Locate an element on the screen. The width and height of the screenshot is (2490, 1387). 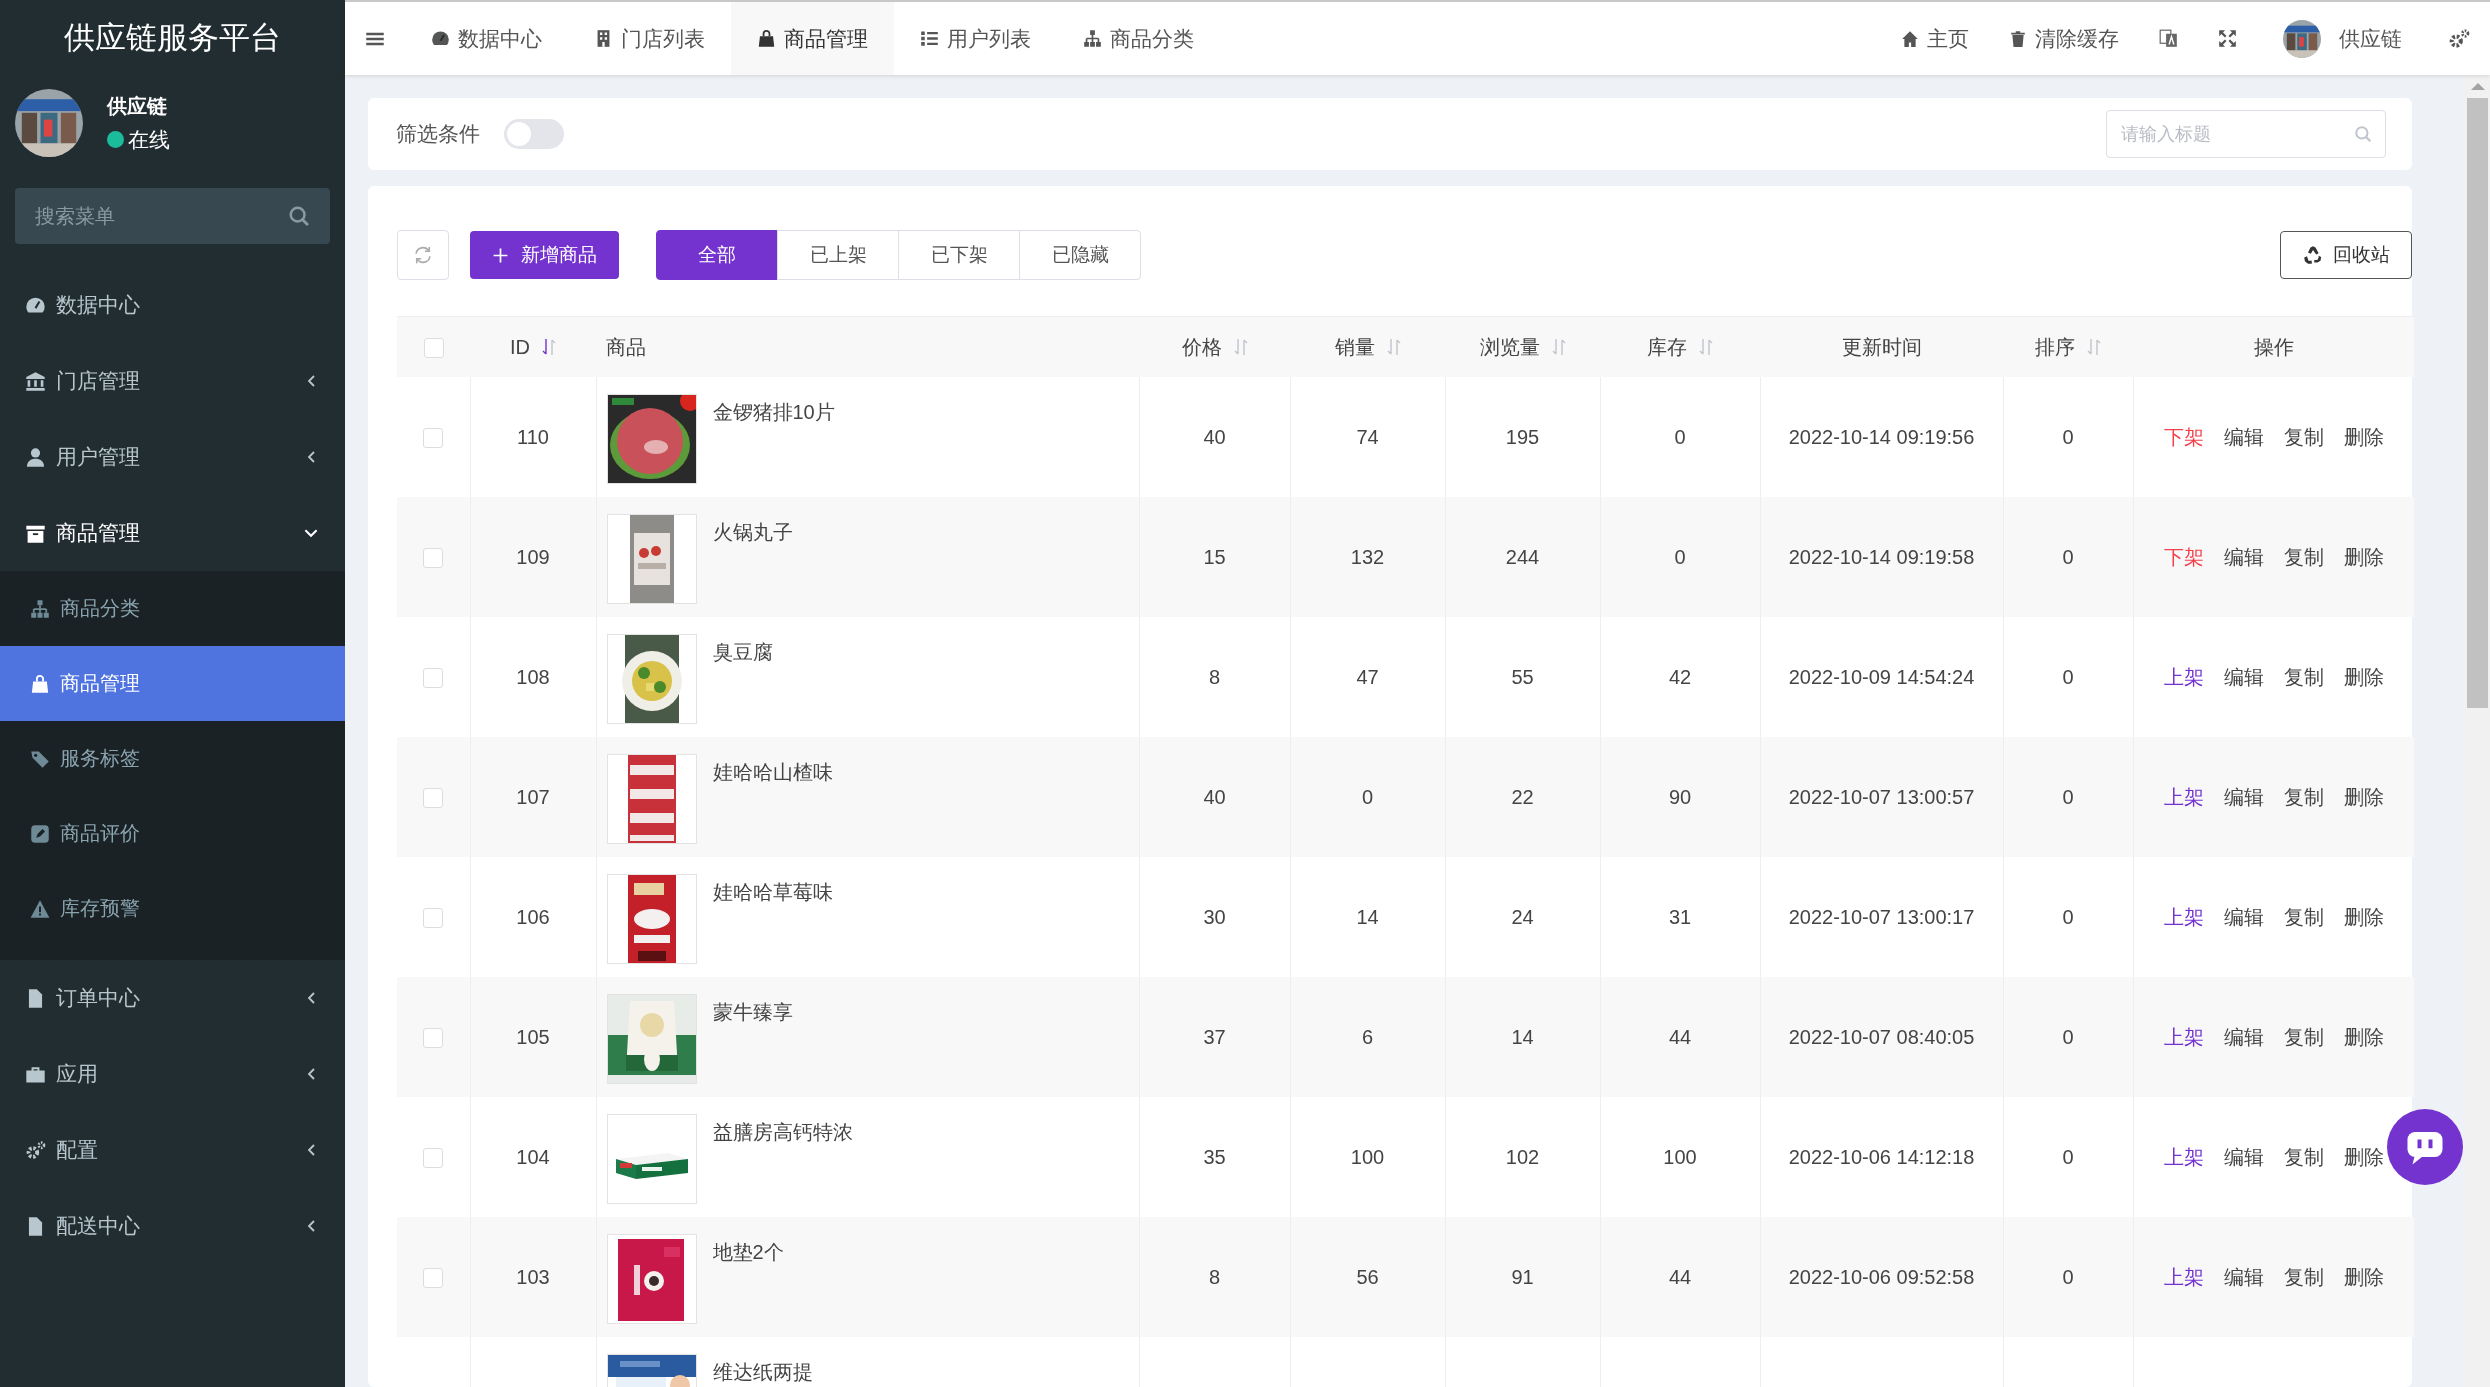
submenu-item: 服务标签 is located at coordinates (172, 758).